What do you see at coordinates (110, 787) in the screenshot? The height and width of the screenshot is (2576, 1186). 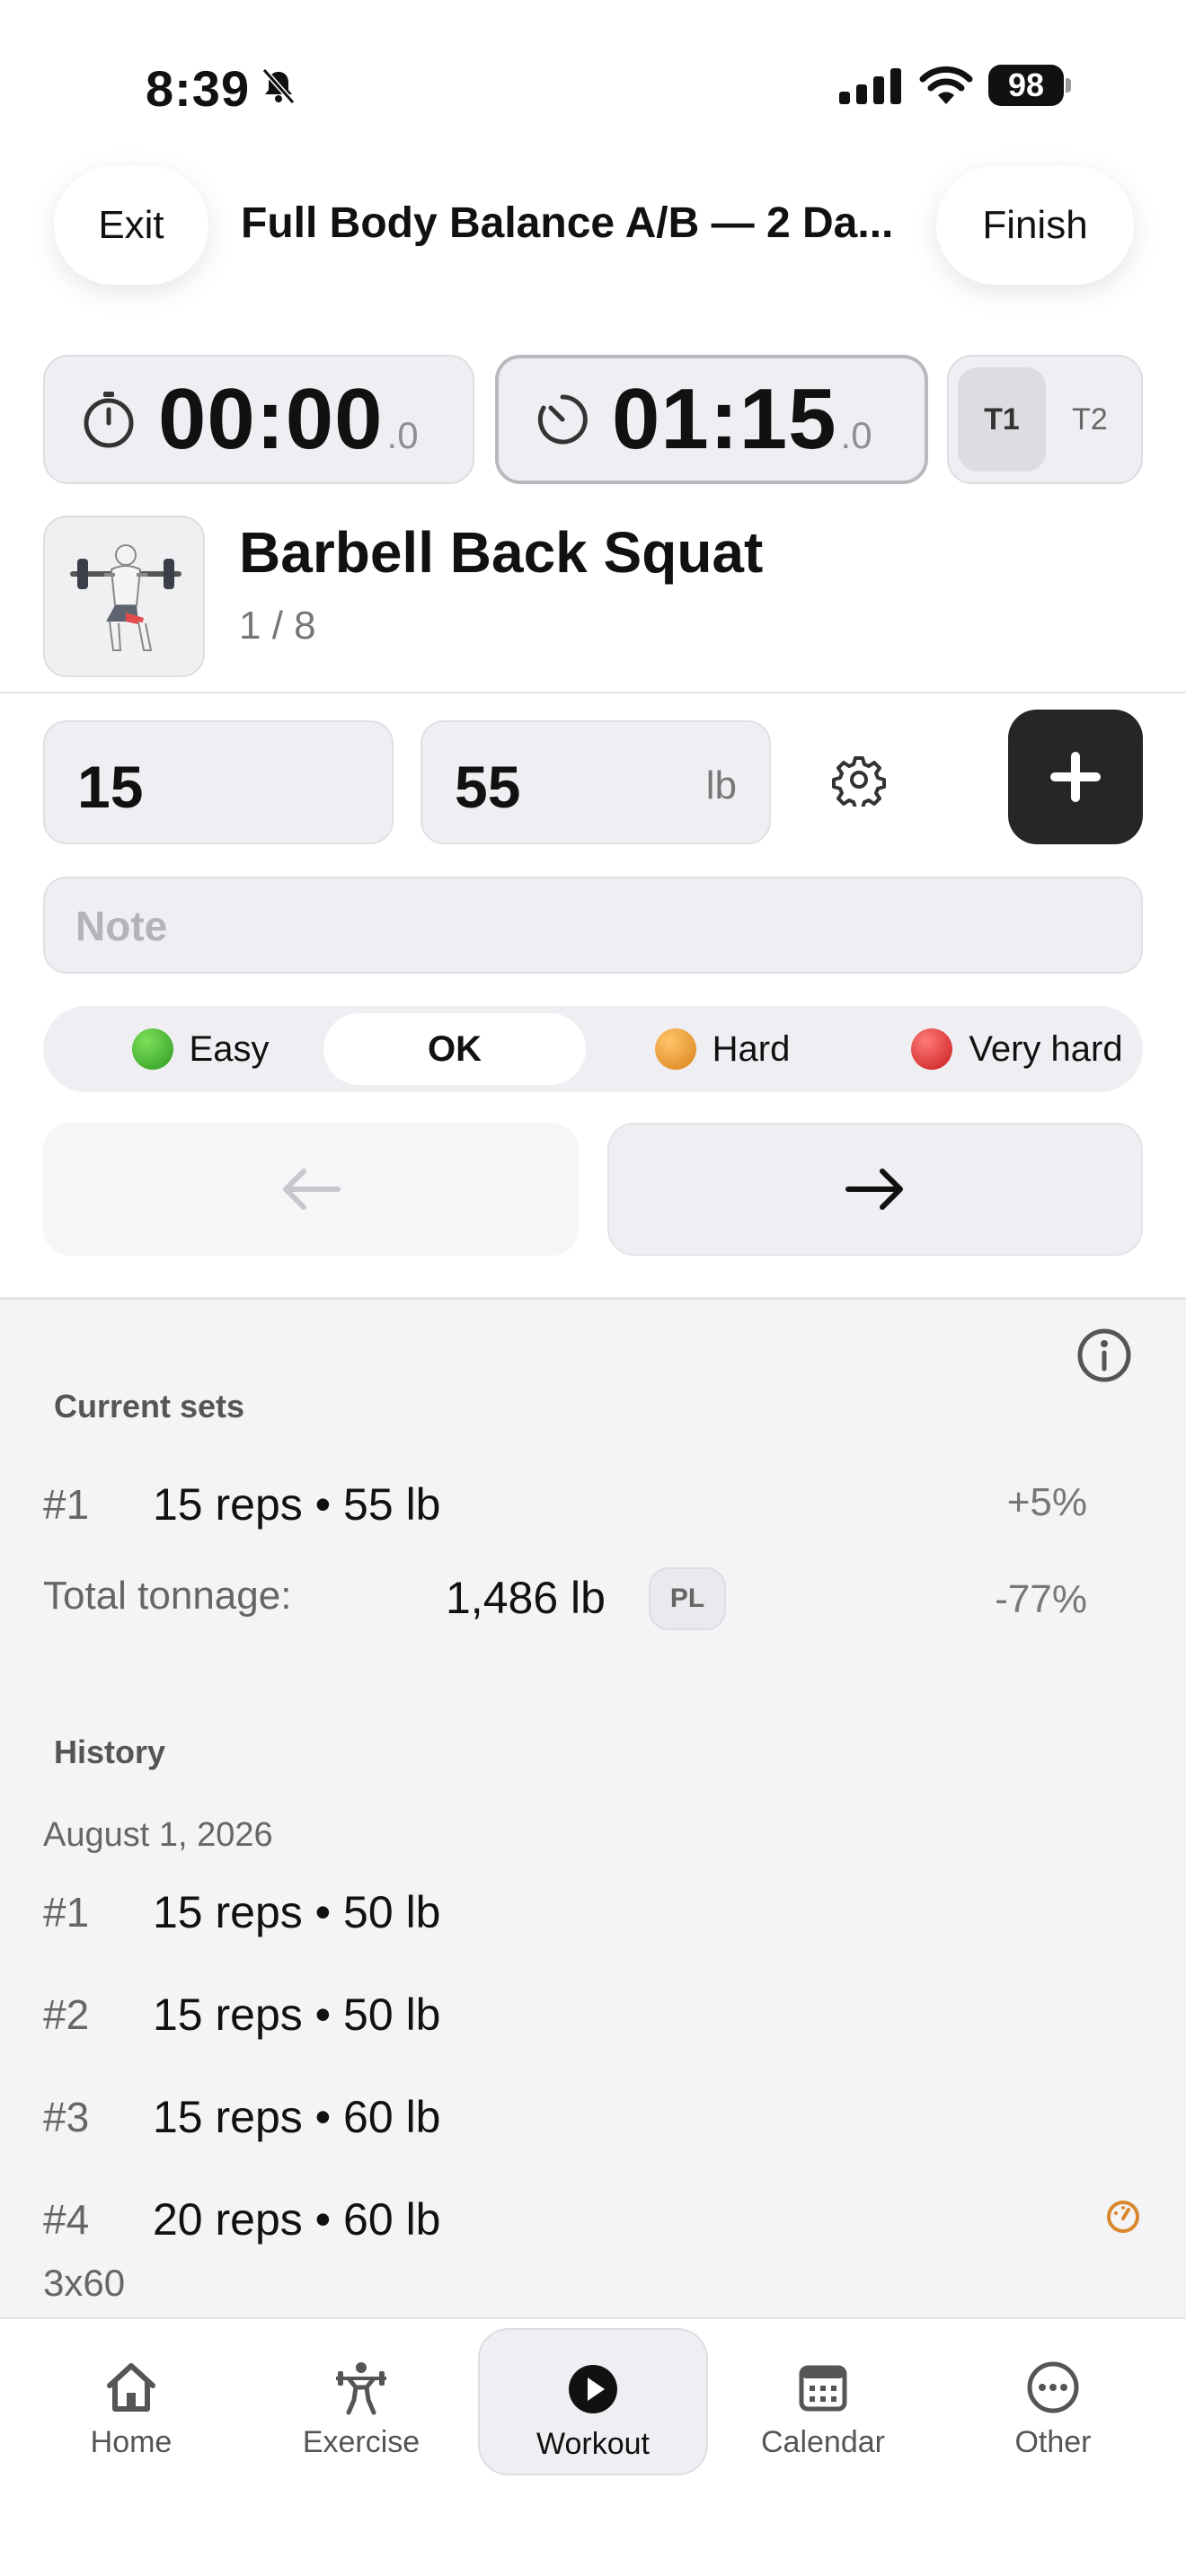 I see `reps-value: 15` at bounding box center [110, 787].